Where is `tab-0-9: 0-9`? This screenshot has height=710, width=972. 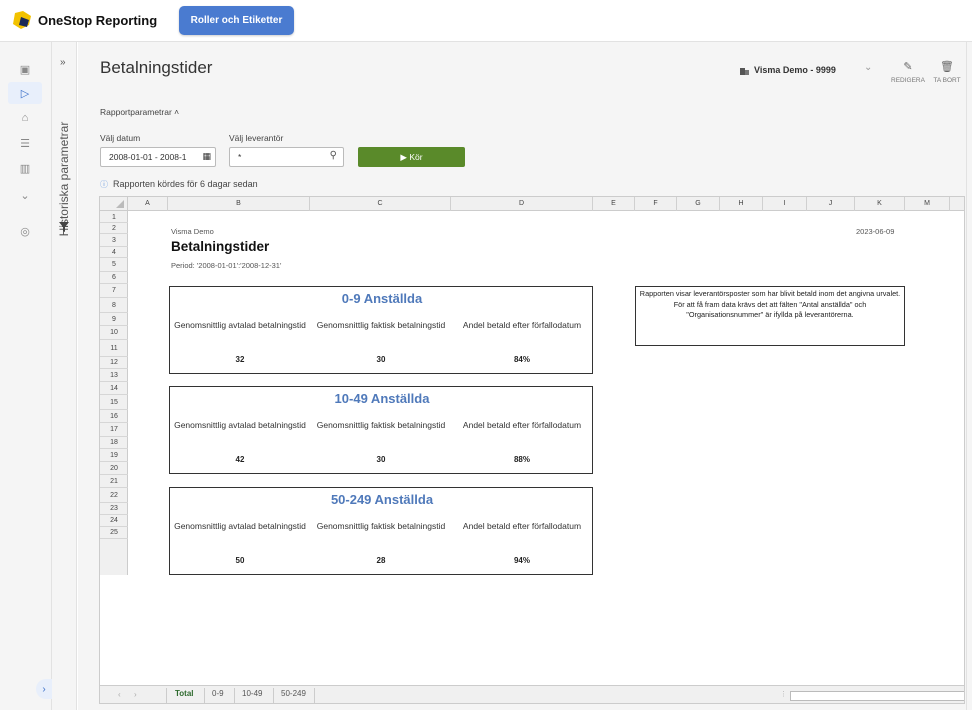
tab-0-9: 0-9 is located at coordinates (218, 693).